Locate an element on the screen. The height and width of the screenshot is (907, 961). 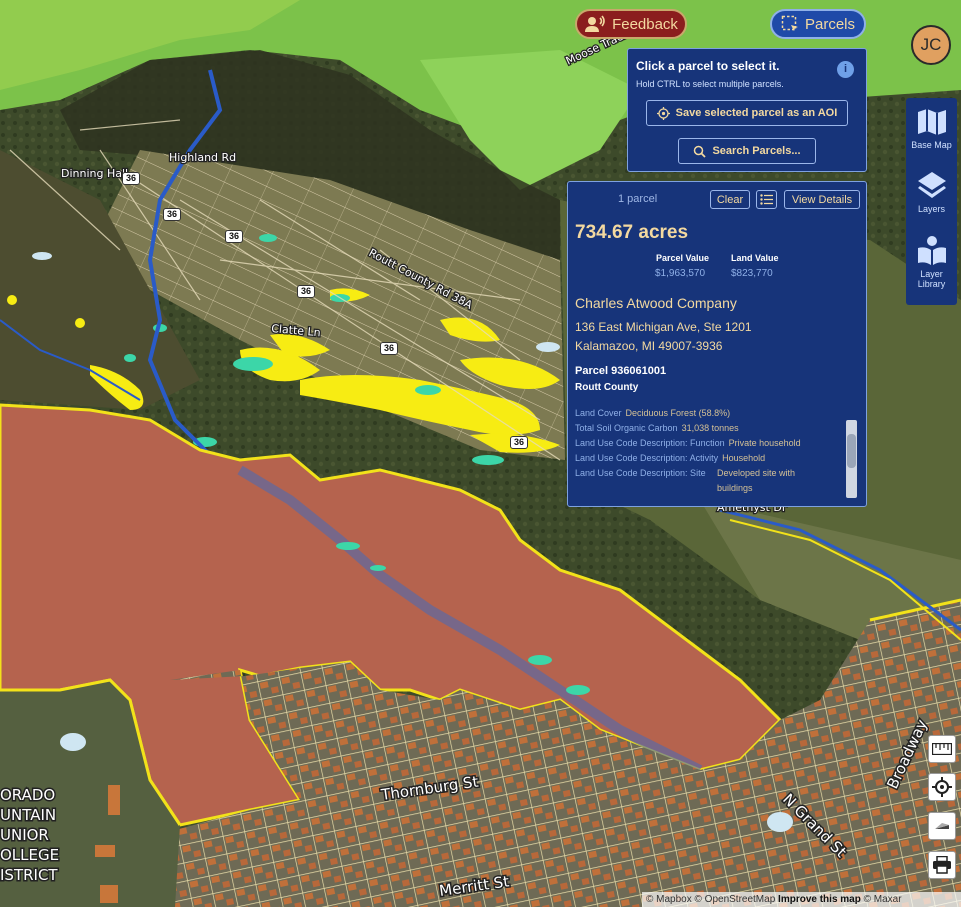
svg-text: ISTRICT is located at coordinates (29, 875).